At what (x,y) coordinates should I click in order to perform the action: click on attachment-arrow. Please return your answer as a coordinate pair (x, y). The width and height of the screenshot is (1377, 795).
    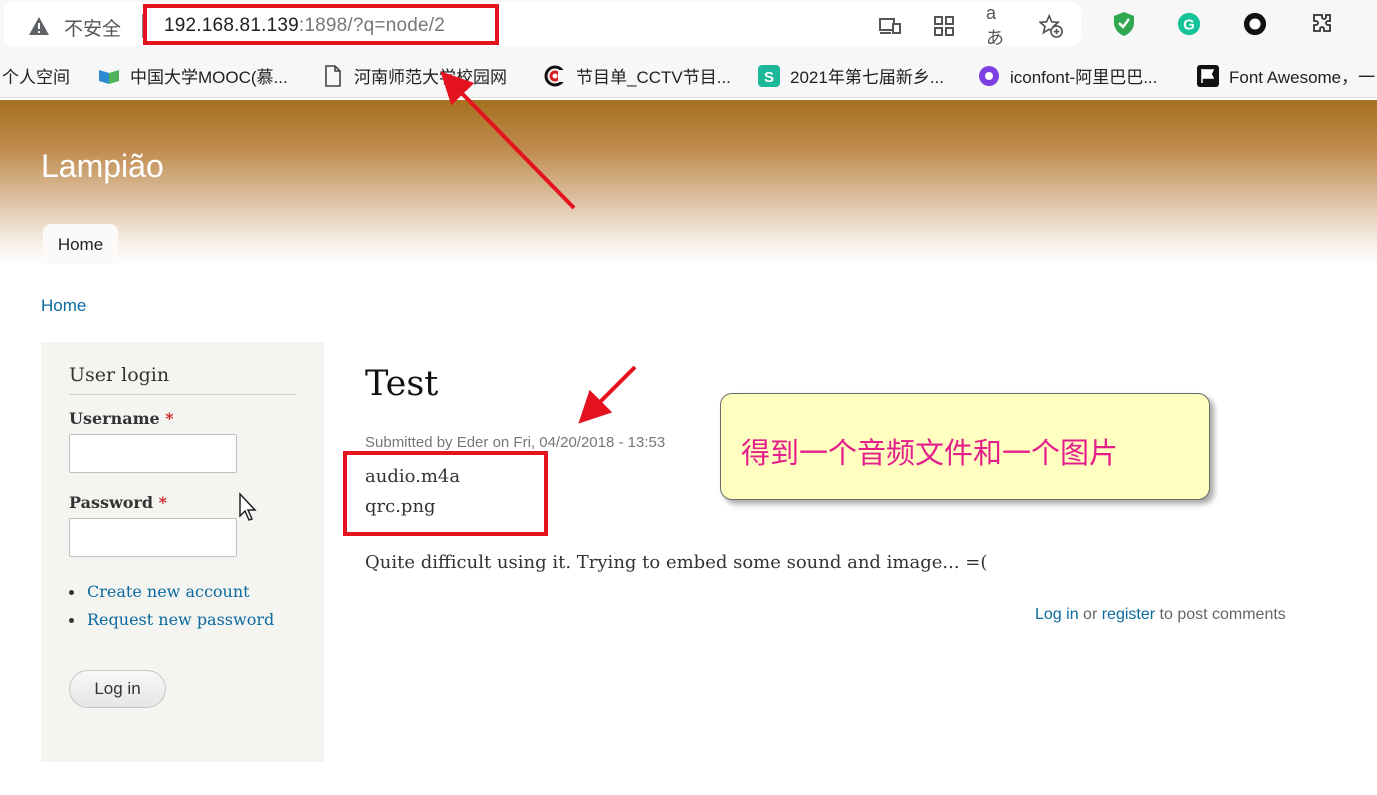
    Looking at the image, I should click on (607, 394).